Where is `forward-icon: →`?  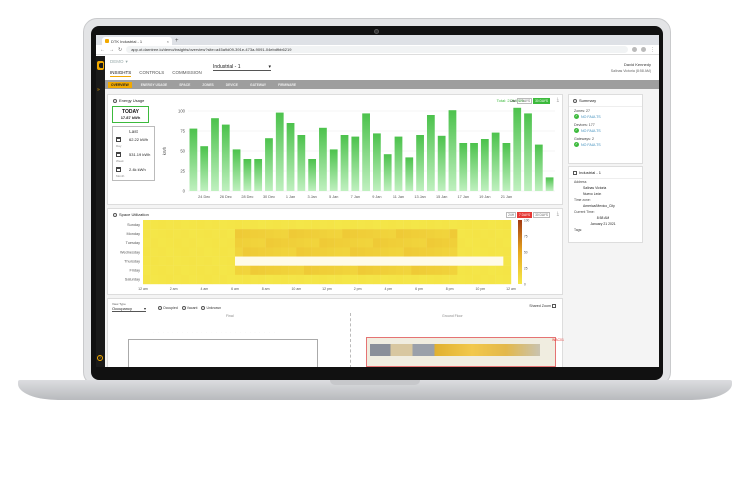 forward-icon: → is located at coordinates (111, 50).